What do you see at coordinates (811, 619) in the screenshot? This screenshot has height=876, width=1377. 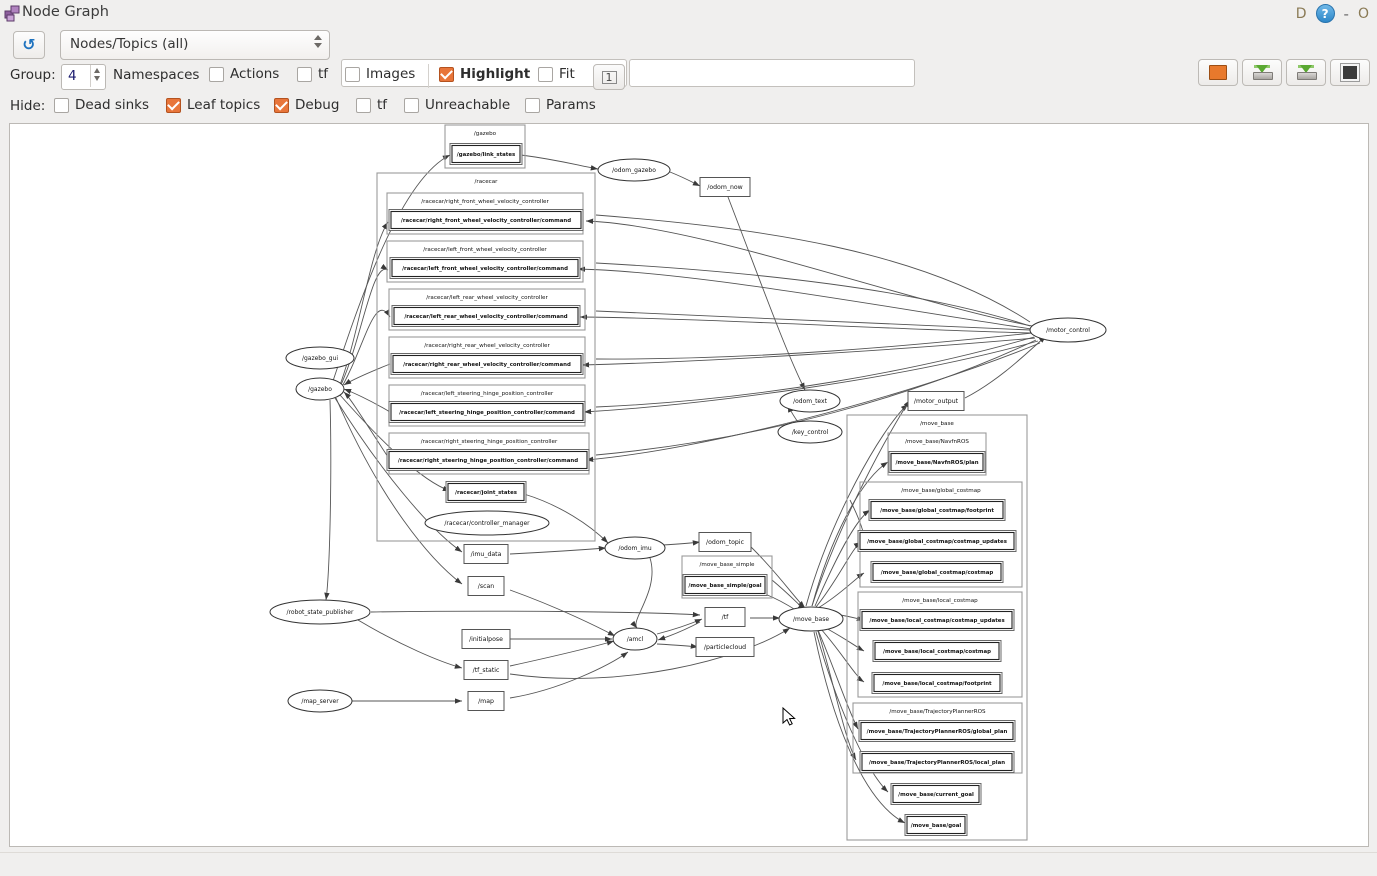 I see `node-n_movebase: /move_base` at bounding box center [811, 619].